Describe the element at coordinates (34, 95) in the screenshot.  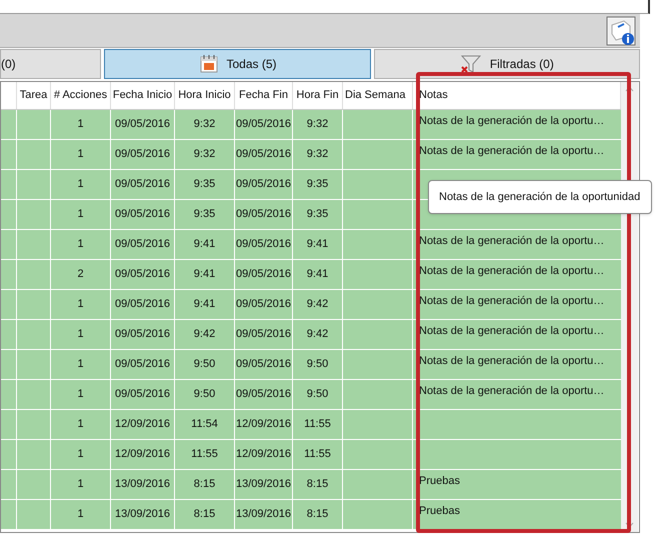
I see `column-header: Tarea` at that location.